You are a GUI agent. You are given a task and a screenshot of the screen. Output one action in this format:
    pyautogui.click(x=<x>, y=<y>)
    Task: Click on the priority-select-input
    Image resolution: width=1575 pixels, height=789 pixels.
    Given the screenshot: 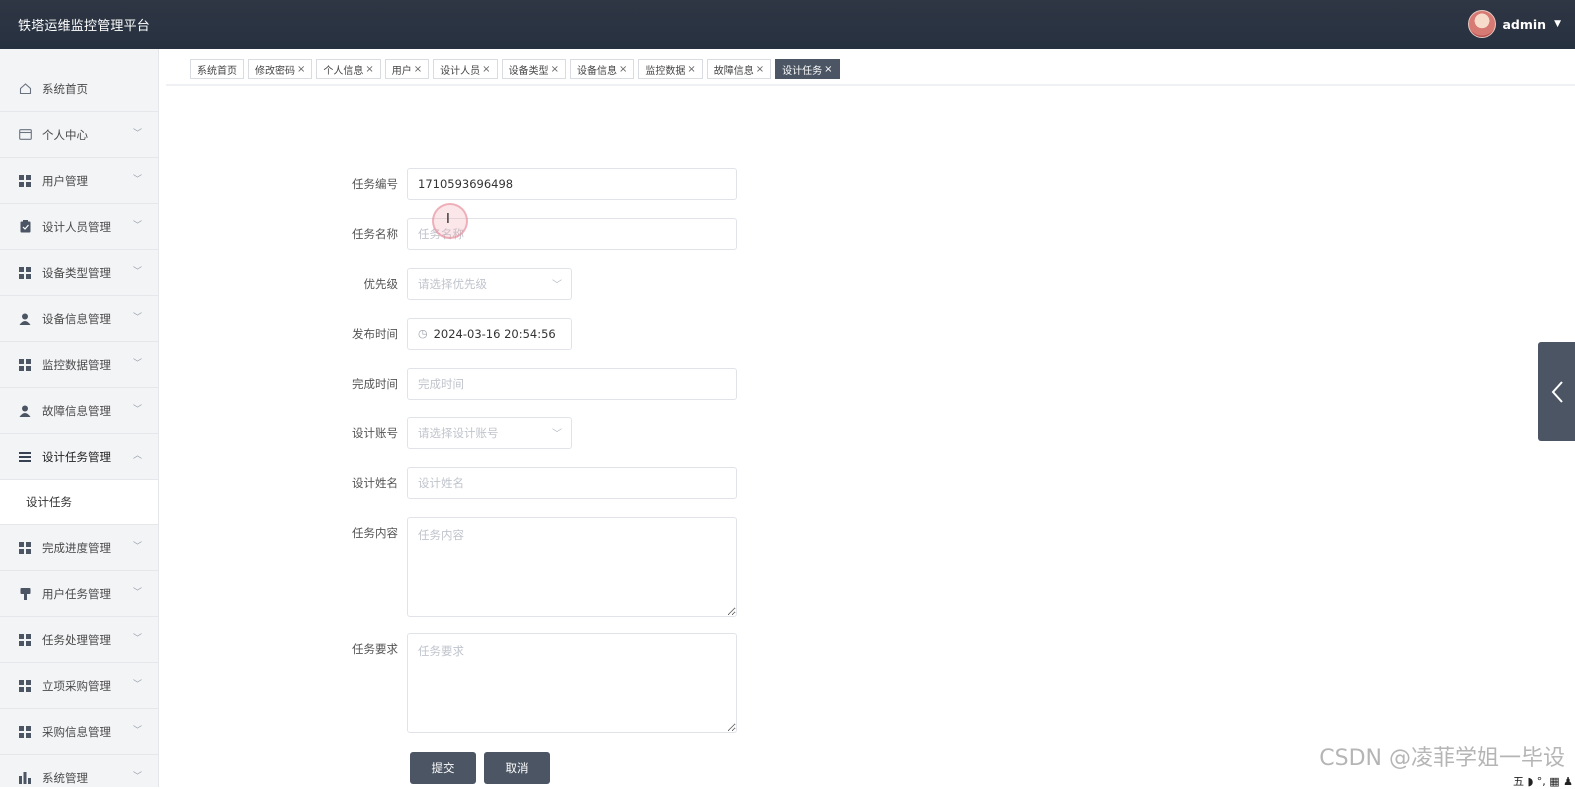 What is the action you would take?
    pyautogui.click(x=489, y=284)
    